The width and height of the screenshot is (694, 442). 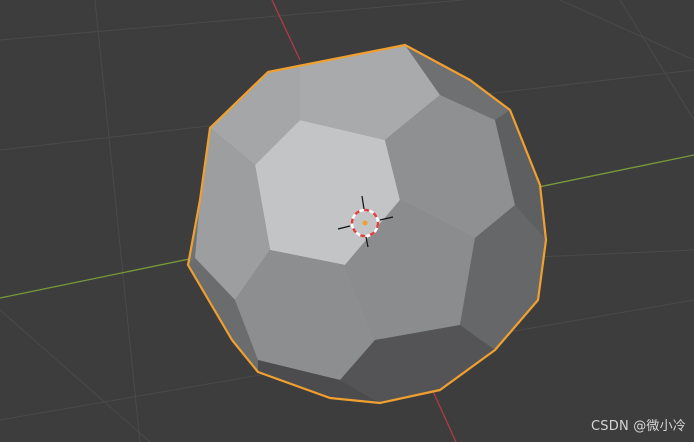 What do you see at coordinates (286, 30) in the screenshot?
I see `y-axis-line` at bounding box center [286, 30].